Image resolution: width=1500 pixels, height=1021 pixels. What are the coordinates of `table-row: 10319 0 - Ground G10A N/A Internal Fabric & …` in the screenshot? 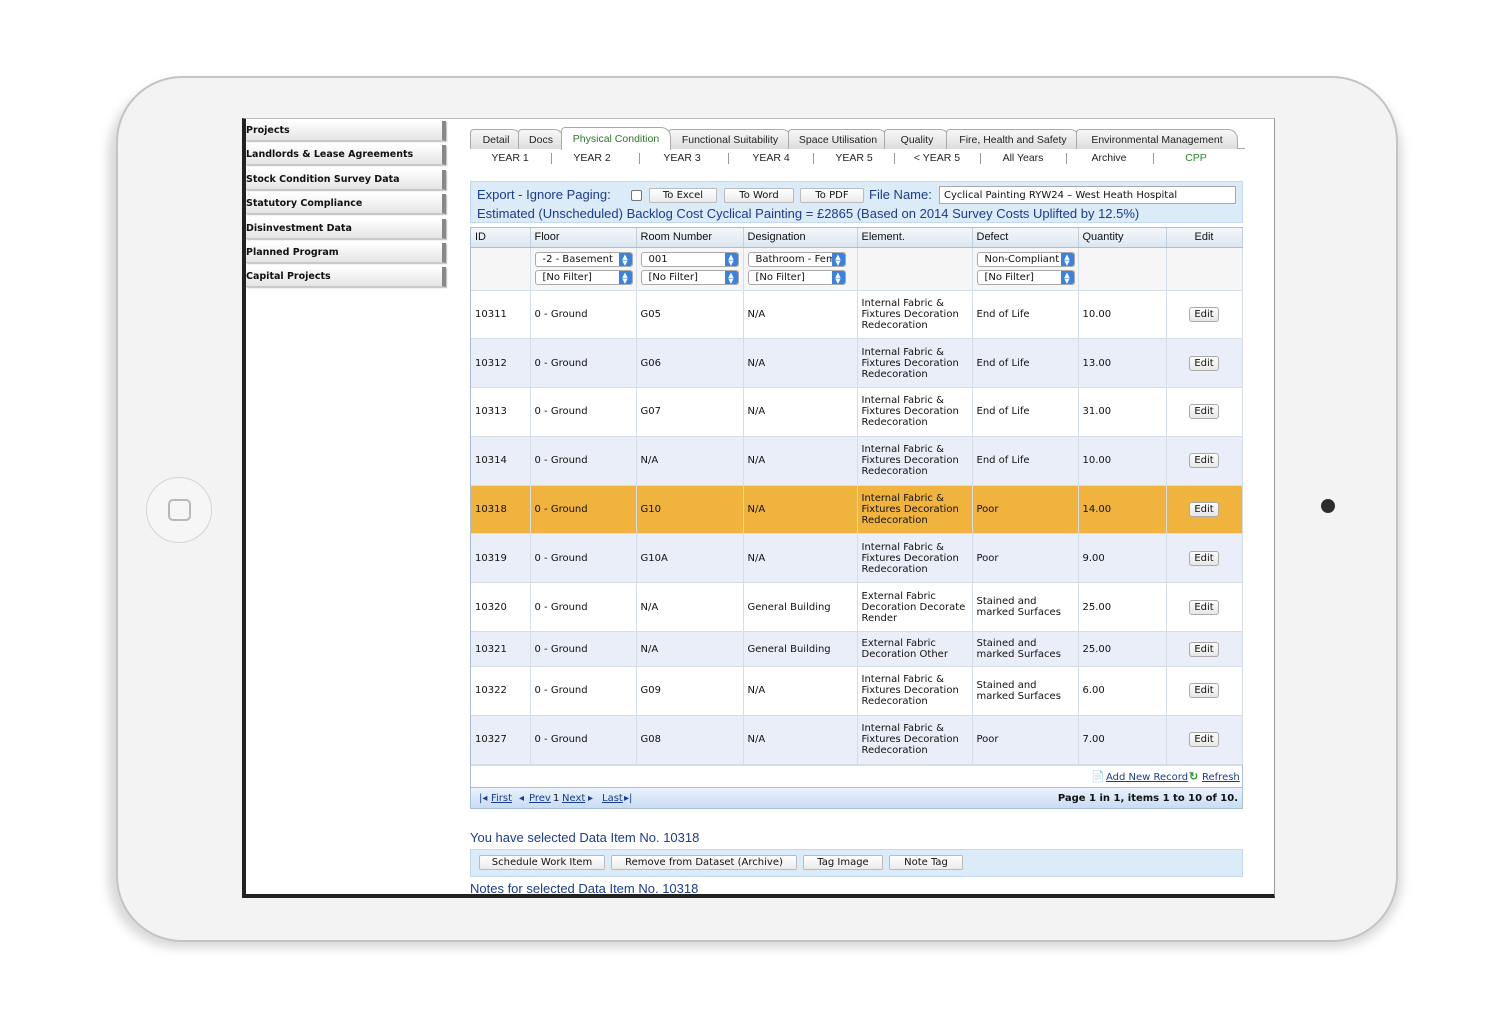 It's located at (857, 558).